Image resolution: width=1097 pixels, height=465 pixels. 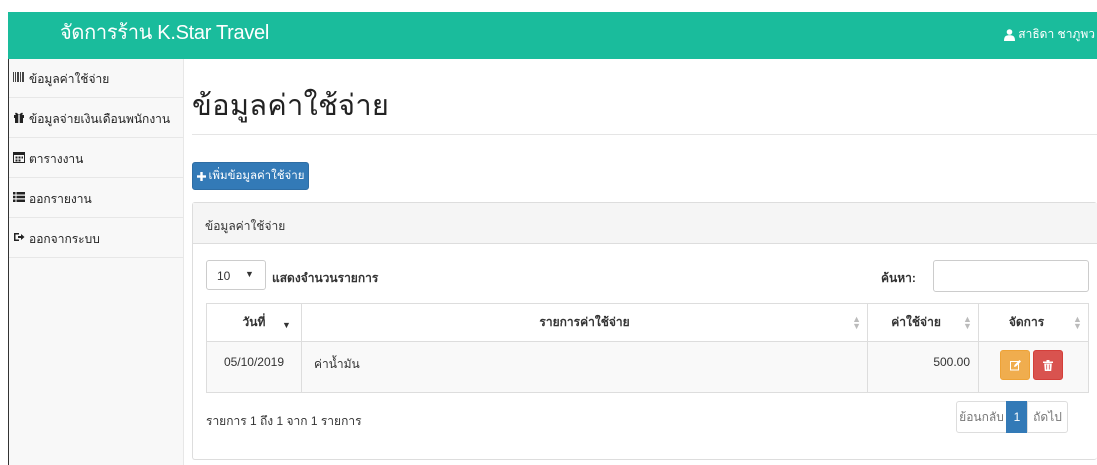 I want to click on panel-heading: ข้อมูลค่าใช้จ่าย, so click(x=645, y=223).